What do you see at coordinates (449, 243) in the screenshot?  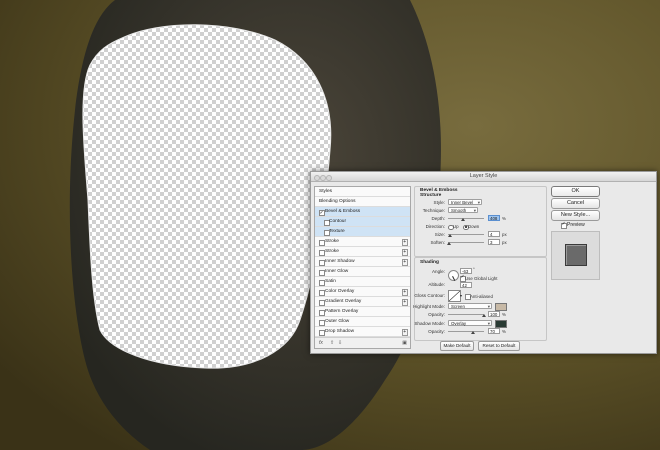 I see `soften-slider-thumb` at bounding box center [449, 243].